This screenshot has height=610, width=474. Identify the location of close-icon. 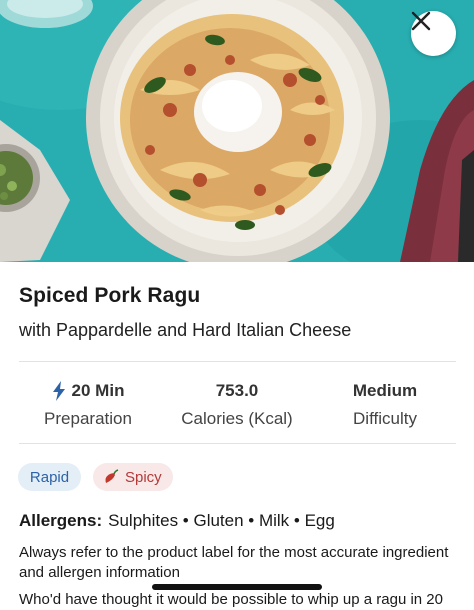
(421, 21).